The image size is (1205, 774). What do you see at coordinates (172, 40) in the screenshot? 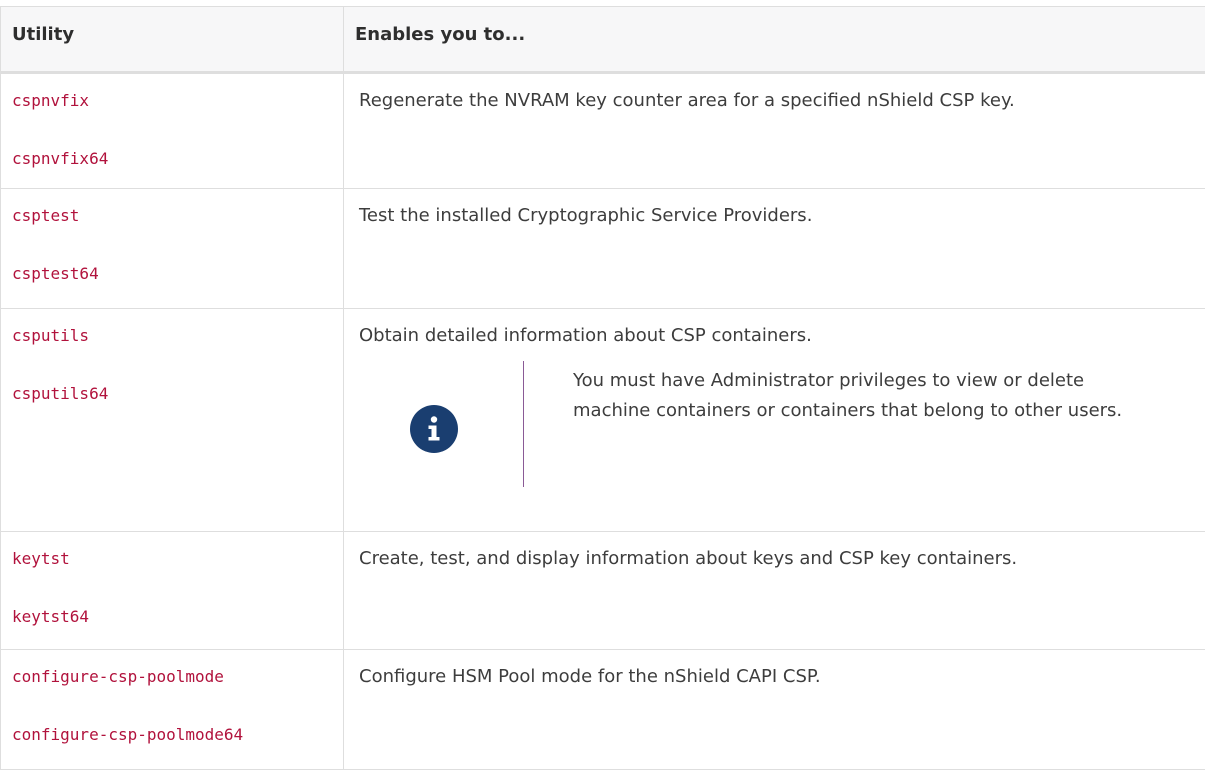
I see `header-utility: Utility` at bounding box center [172, 40].